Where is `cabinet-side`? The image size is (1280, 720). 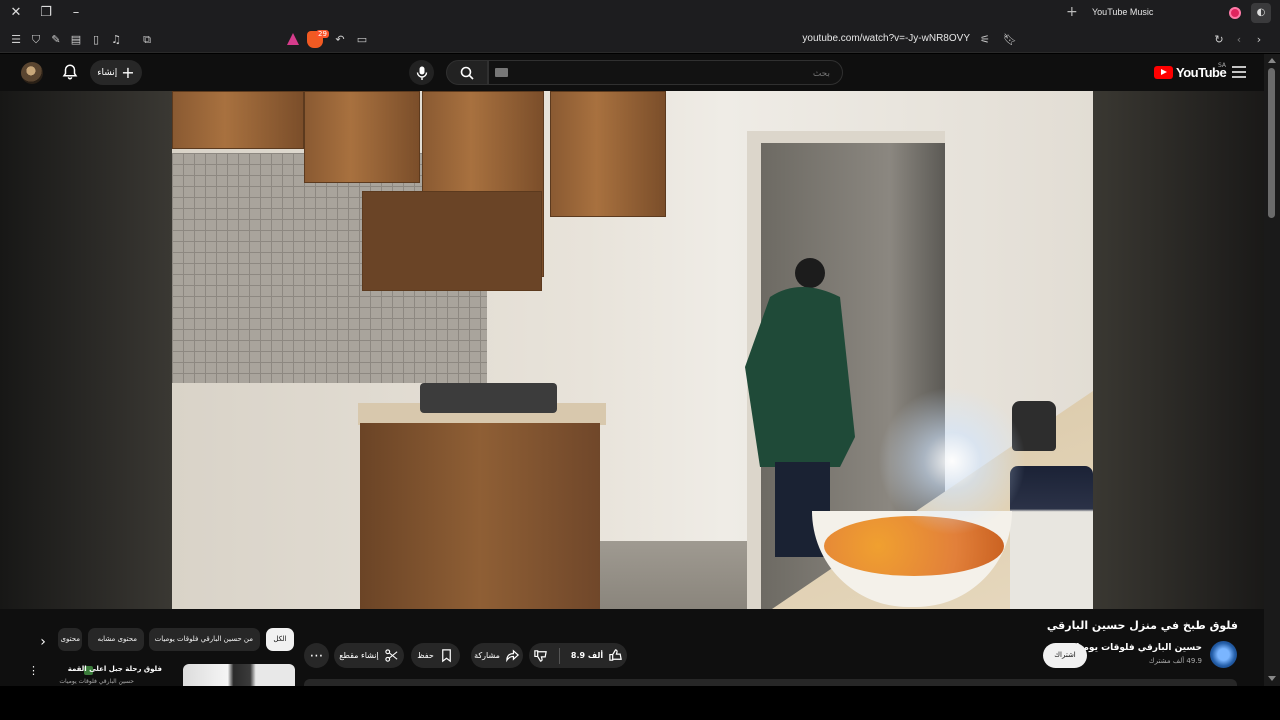 cabinet-side is located at coordinates (452, 241).